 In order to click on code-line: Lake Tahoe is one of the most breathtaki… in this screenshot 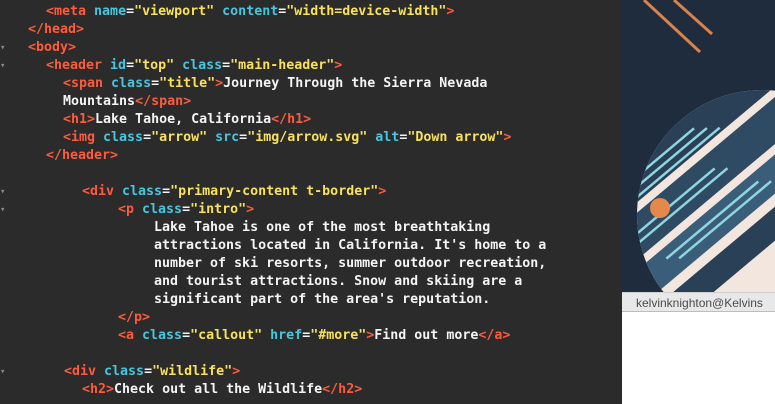, I will do `click(322, 228)`.